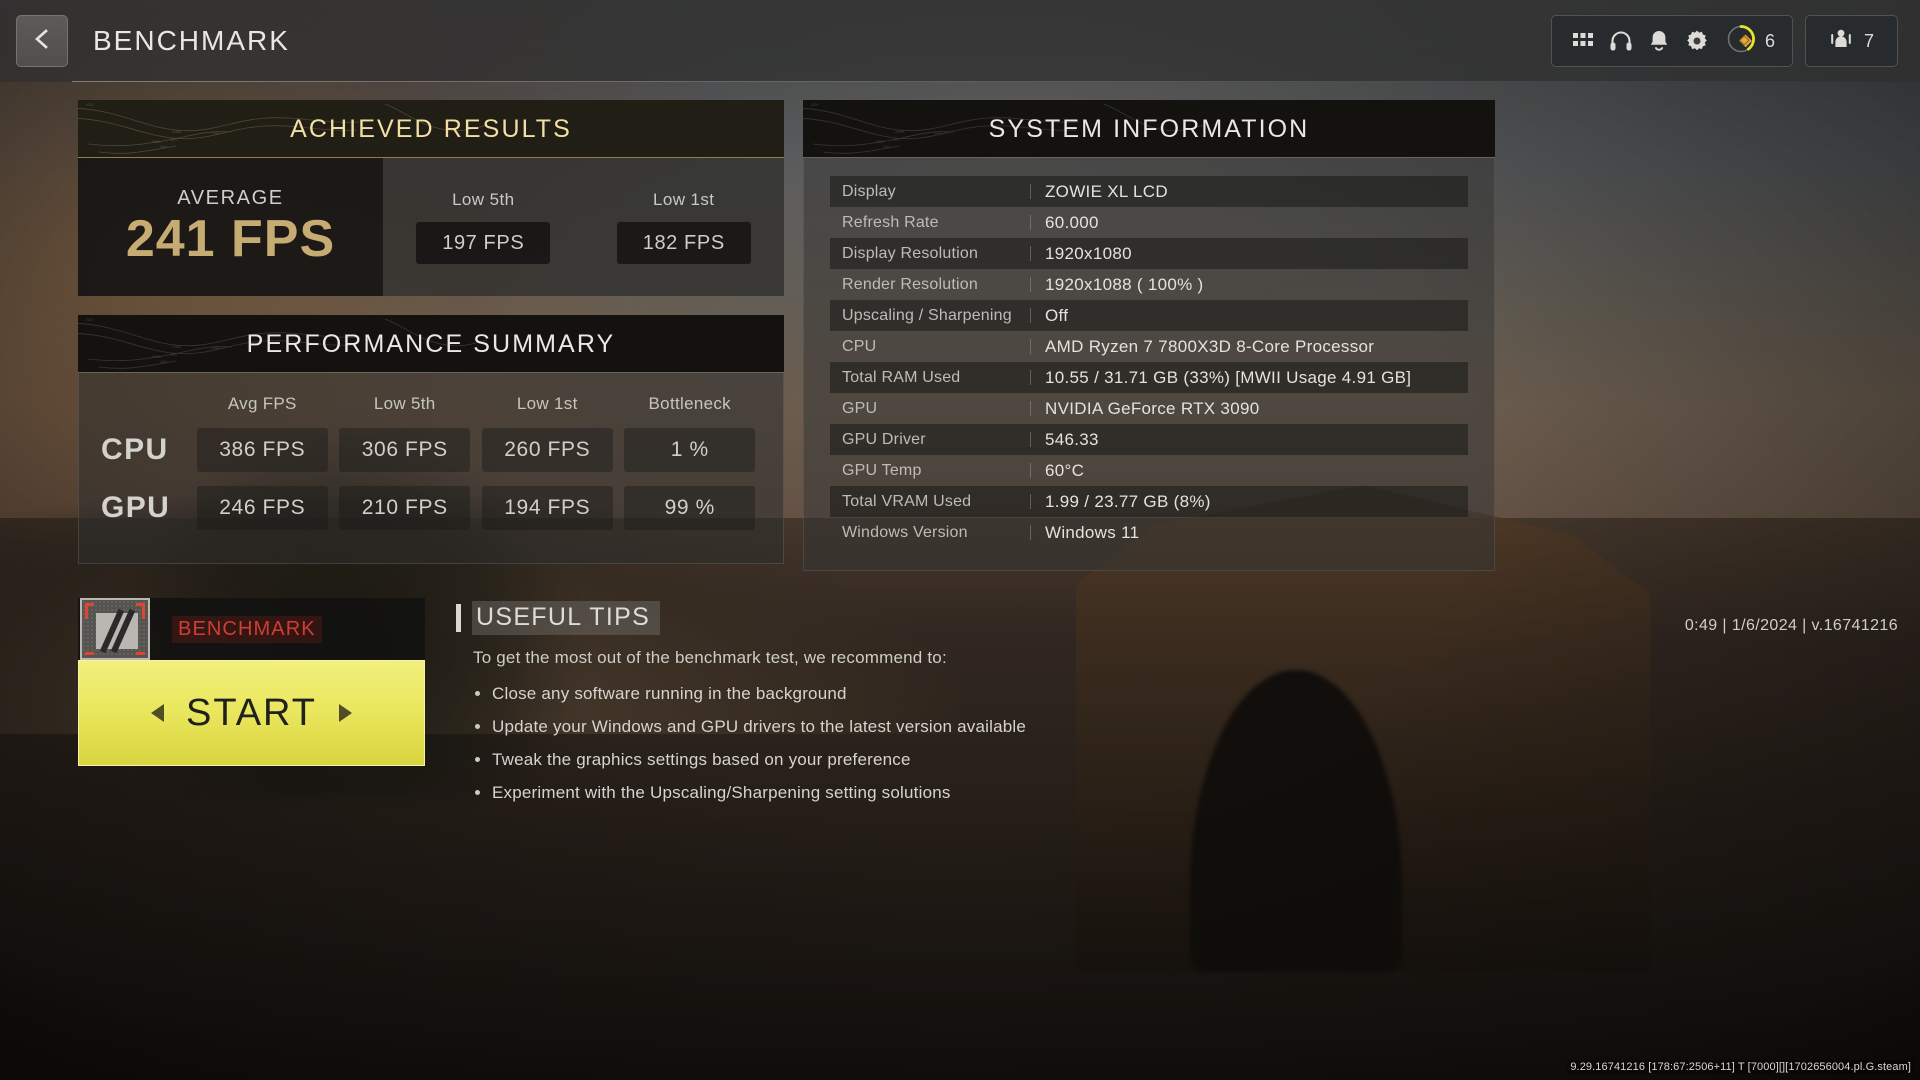 The image size is (1920, 1080). What do you see at coordinates (836, 618) in the screenshot?
I see `useful-tips-header: USEFUL TIPS` at bounding box center [836, 618].